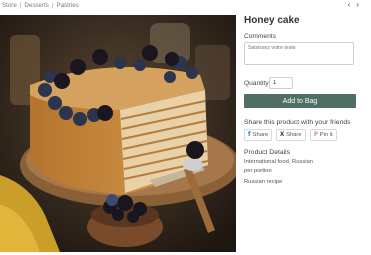 Image resolution: width=371 pixels, height=255 pixels. What do you see at coordinates (263, 182) in the screenshot?
I see `product-details-extra: Russian recipe` at bounding box center [263, 182].